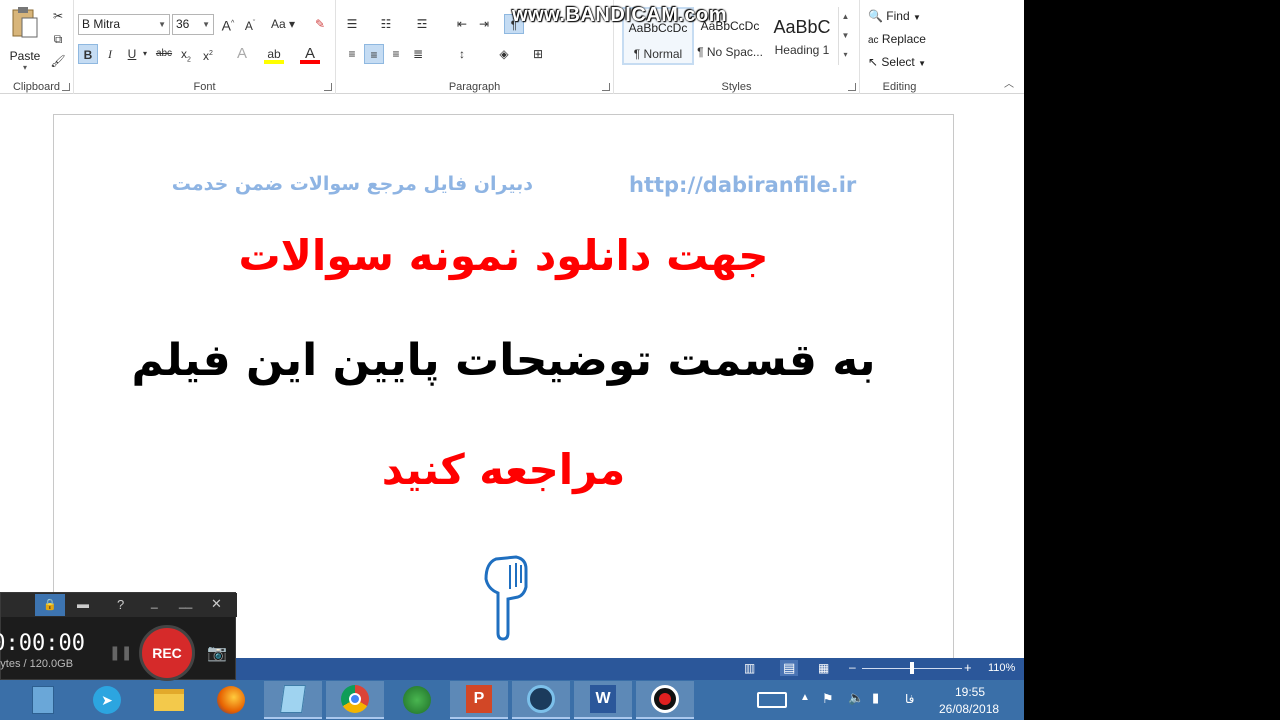 The width and height of the screenshot is (1280, 720). I want to click on help-button: ?, so click(120, 604).